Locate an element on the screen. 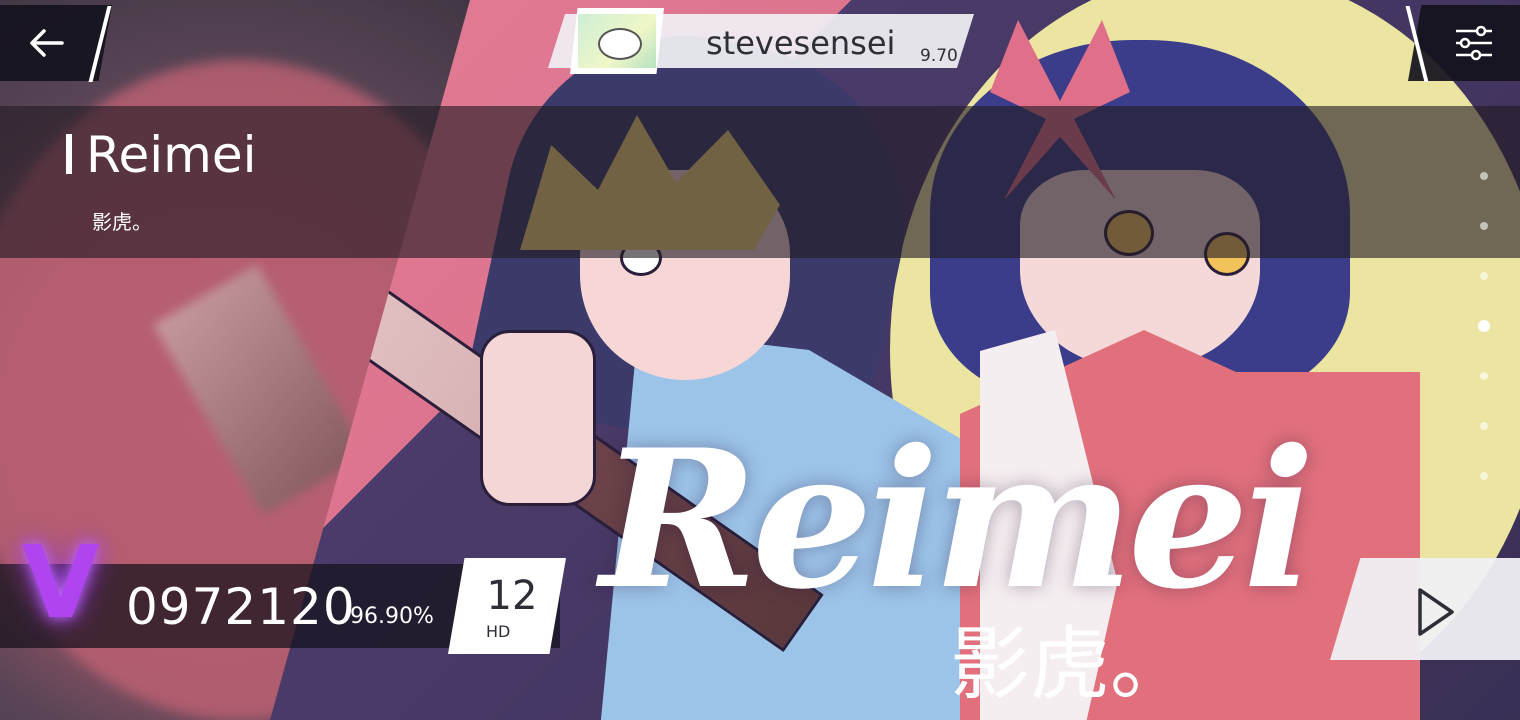 This screenshot has height=720, width=1520. chart-difficulty: HD is located at coordinates (498, 631).